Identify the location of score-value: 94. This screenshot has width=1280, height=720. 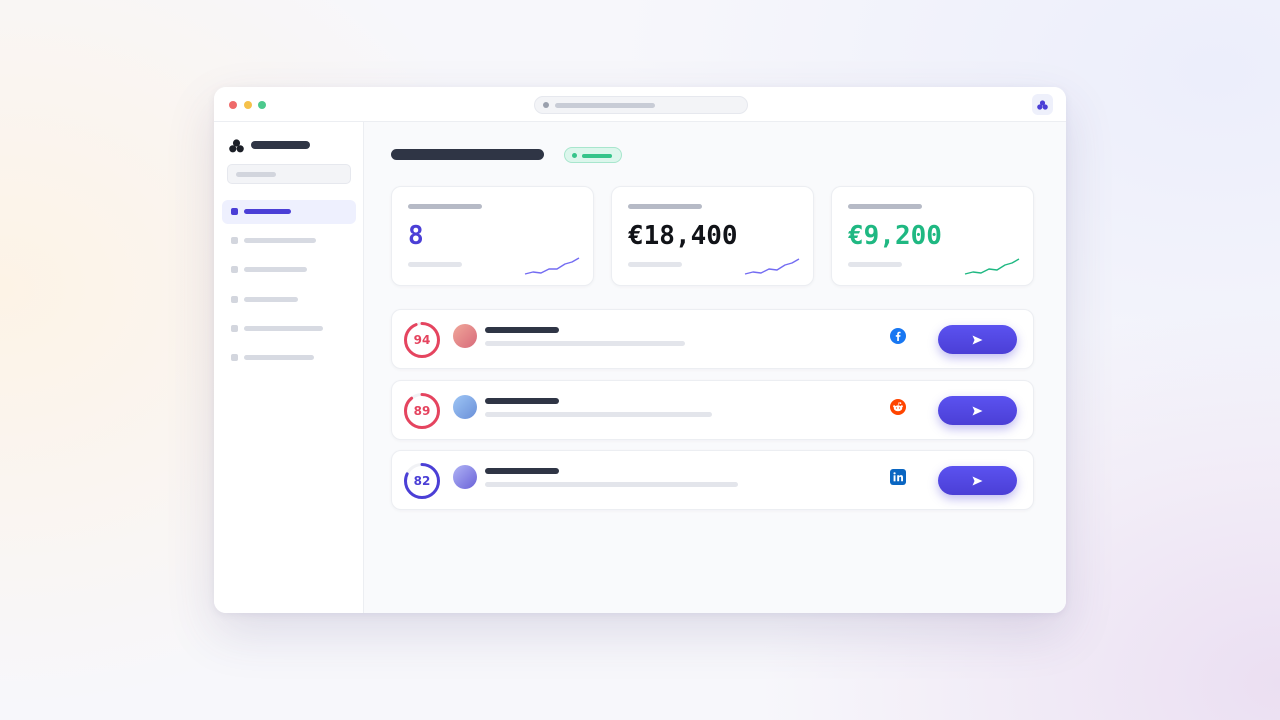
(422, 340).